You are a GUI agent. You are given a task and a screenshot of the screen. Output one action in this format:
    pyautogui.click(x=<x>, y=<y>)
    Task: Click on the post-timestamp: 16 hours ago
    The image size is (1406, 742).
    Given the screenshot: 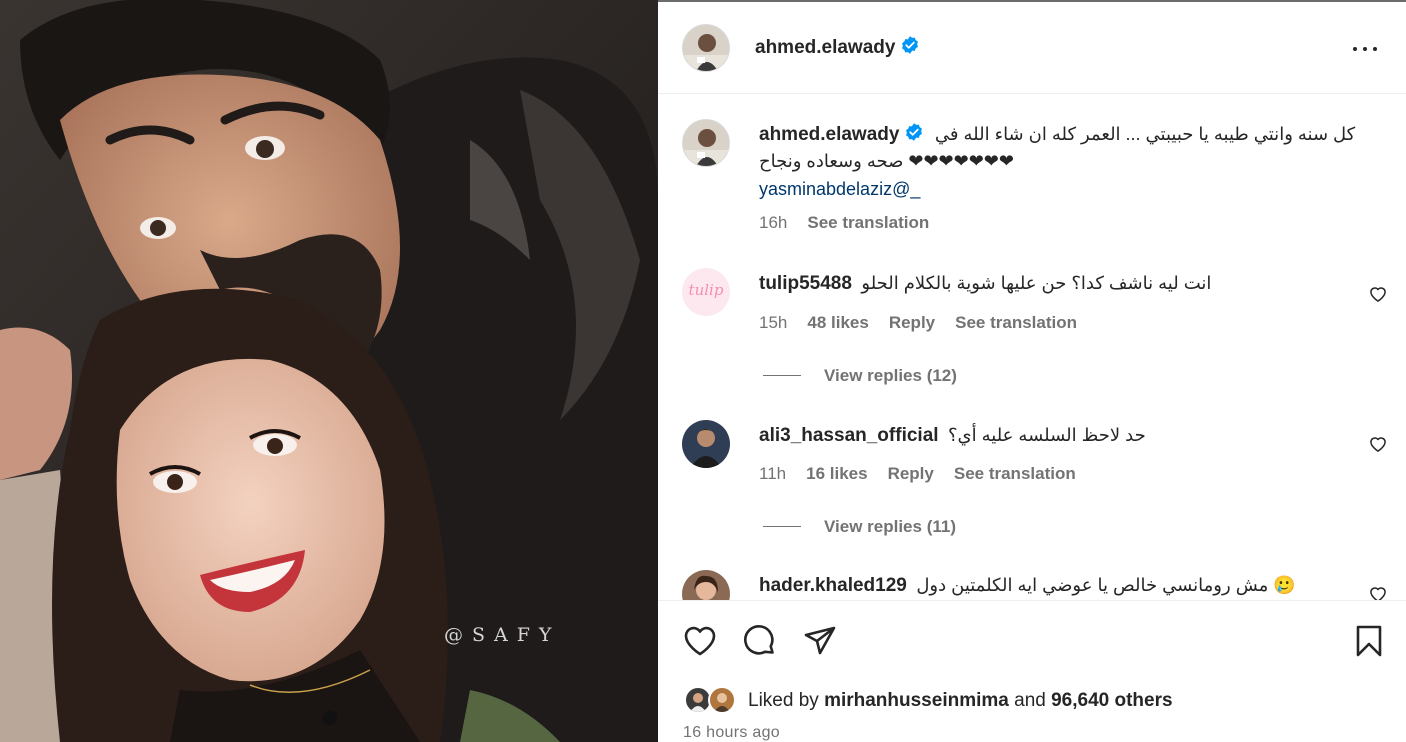 What is the action you would take?
    pyautogui.click(x=731, y=733)
    